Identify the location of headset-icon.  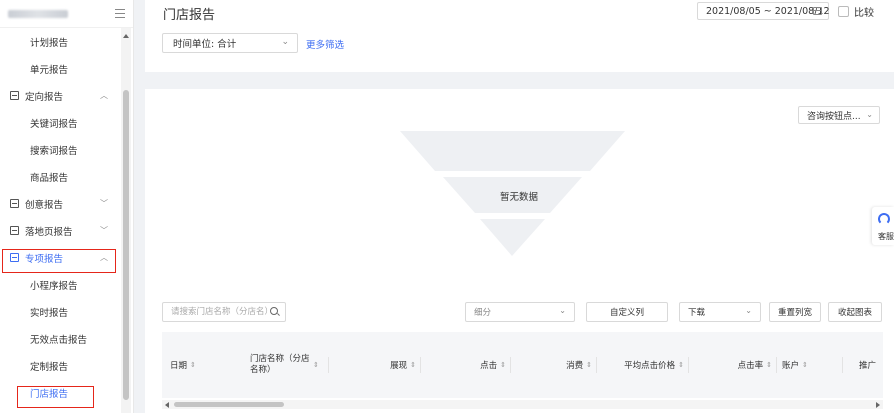
(884, 219).